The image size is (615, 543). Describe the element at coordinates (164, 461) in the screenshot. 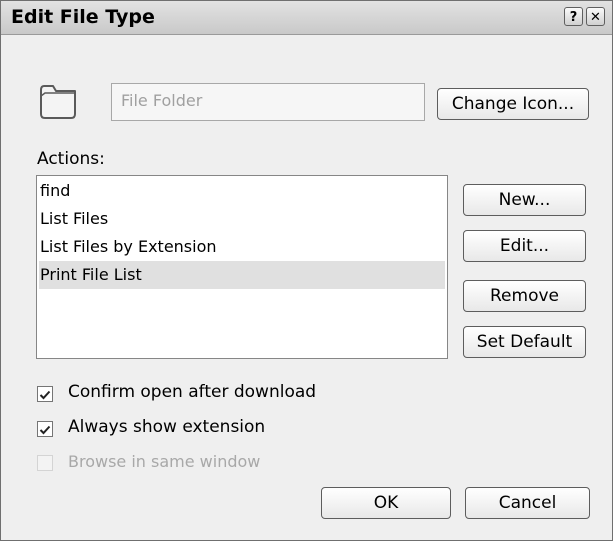

I see `browse-same-window-label: Browse in same window` at that location.